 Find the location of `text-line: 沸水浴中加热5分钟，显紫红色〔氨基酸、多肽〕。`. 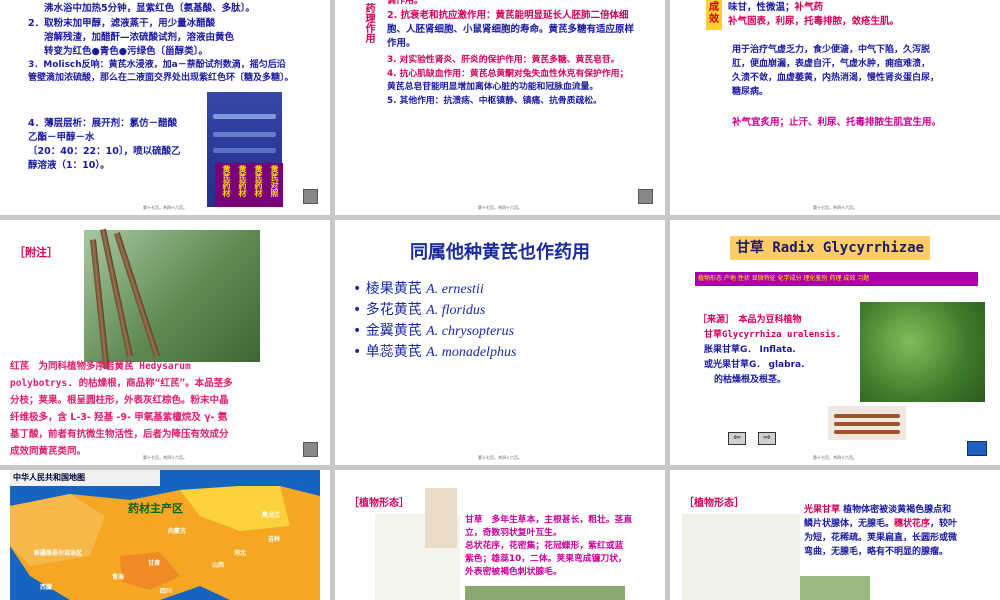

text-line: 沸水浴中加热5分钟，显紫红色〔氨基酸、多肽〕。 is located at coordinates (149, 8).